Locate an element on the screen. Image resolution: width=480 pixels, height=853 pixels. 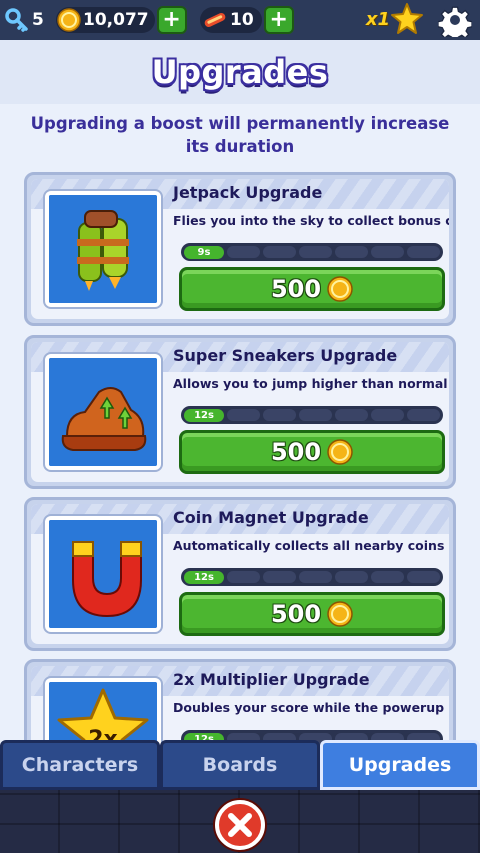
sneakers-icon is located at coordinates (103, 412).